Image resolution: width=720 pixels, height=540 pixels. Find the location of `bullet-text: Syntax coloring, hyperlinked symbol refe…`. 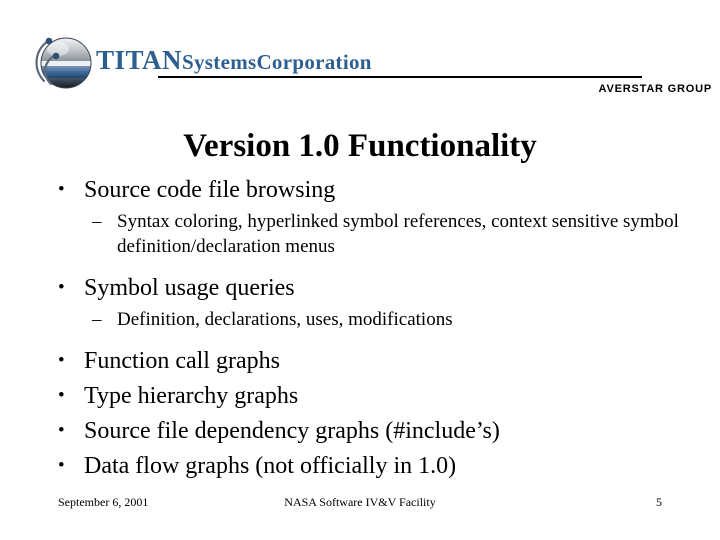

bullet-text: Syntax coloring, hyperlinked symbol refe… is located at coordinates (398, 234).